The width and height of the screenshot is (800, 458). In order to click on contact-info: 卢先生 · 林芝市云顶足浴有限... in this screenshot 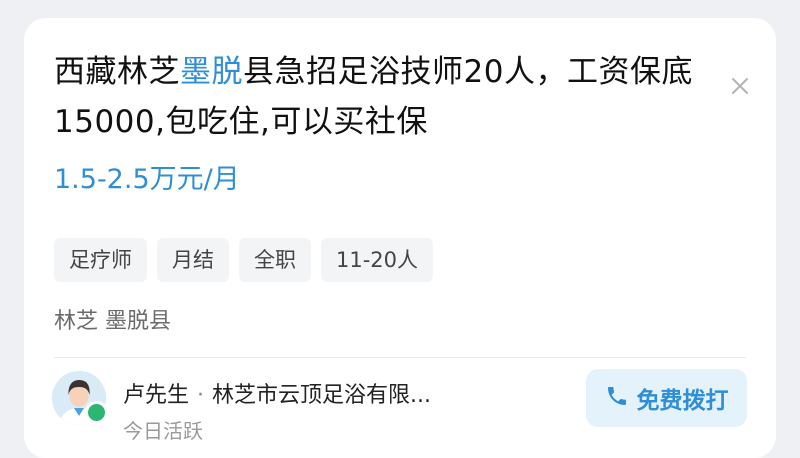, I will do `click(277, 396)`.